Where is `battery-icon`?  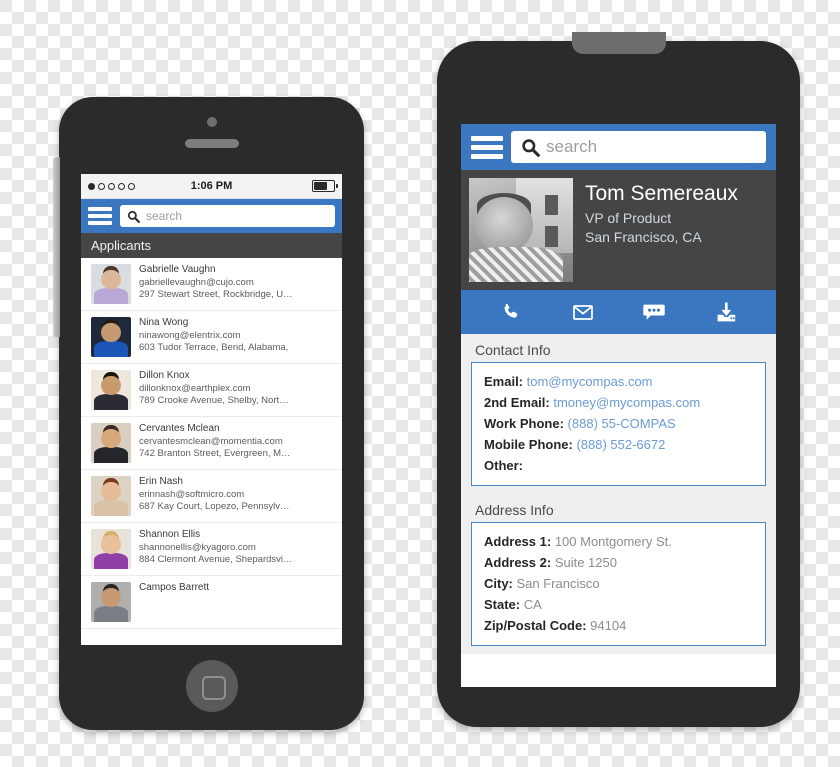 battery-icon is located at coordinates (325, 186).